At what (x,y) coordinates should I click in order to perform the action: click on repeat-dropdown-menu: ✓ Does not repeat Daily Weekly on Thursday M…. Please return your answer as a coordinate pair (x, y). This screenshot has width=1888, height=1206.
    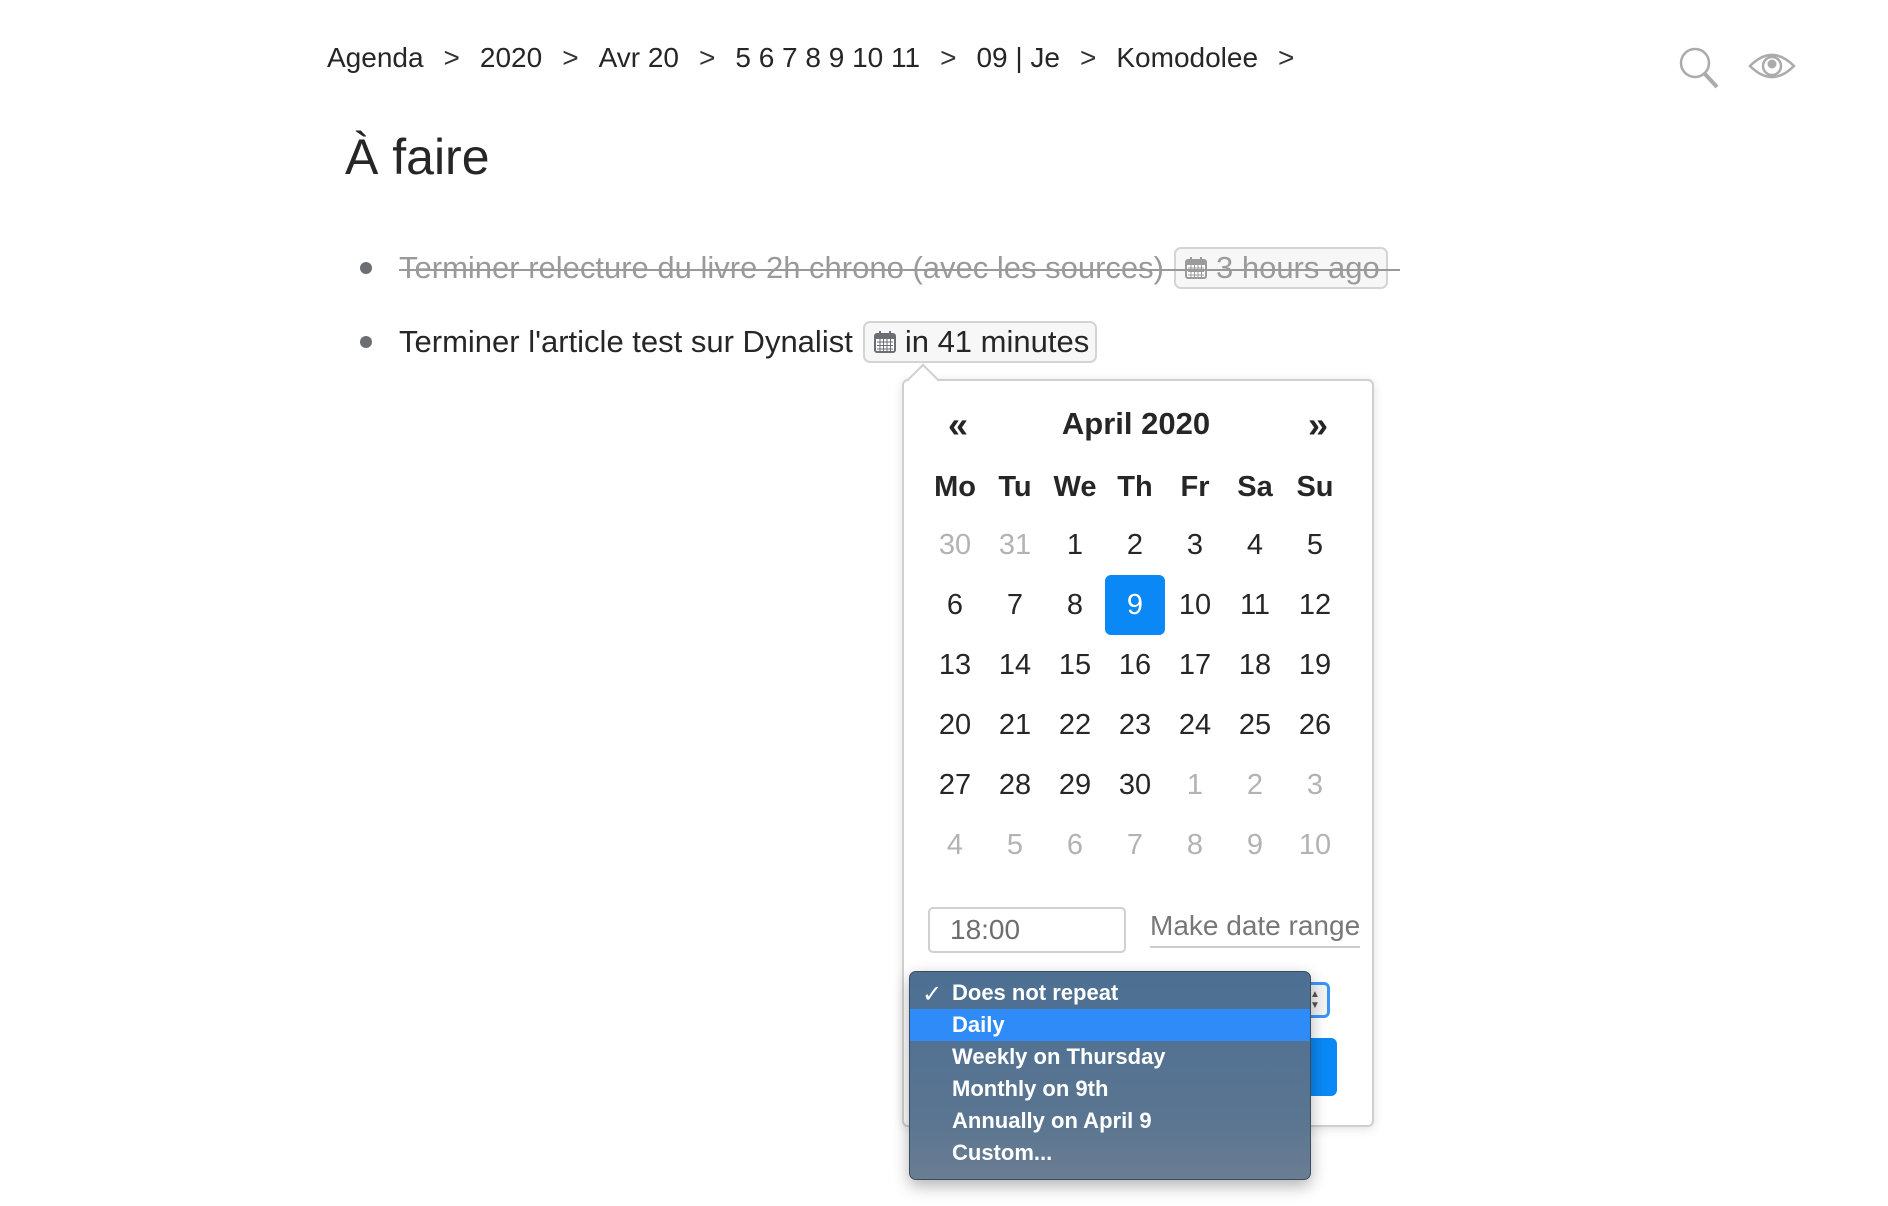
    Looking at the image, I should click on (1110, 1075).